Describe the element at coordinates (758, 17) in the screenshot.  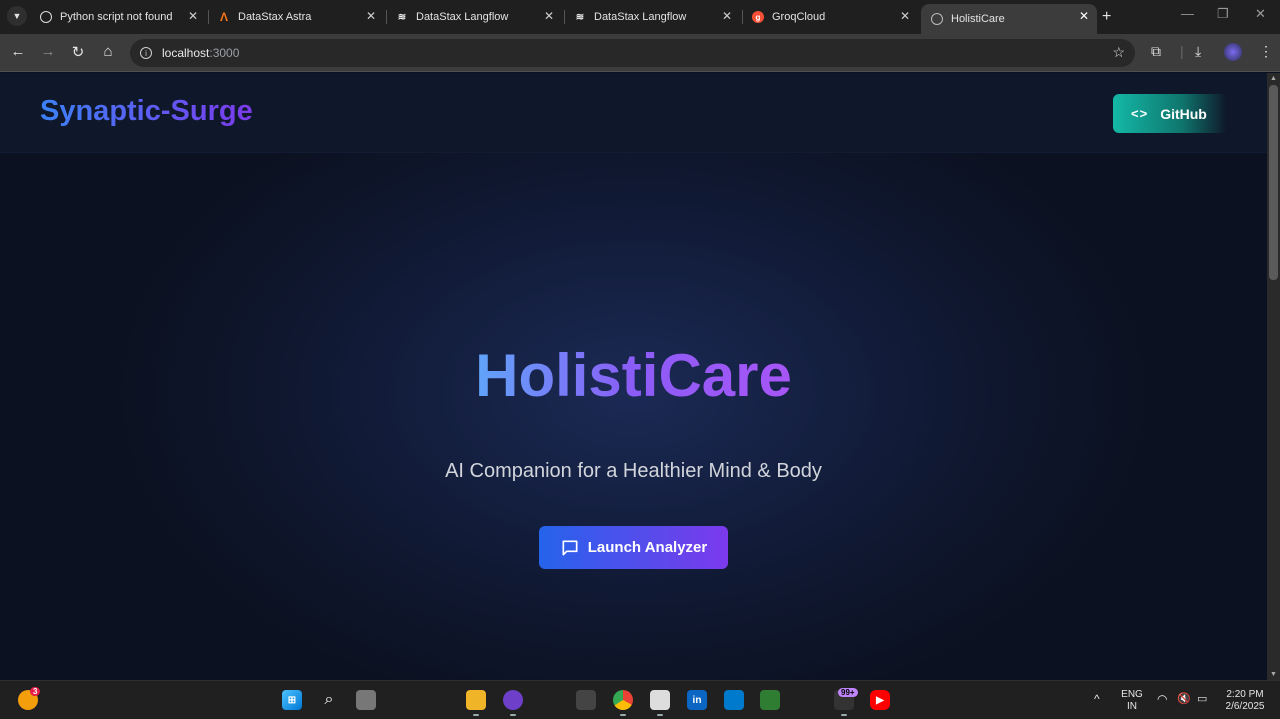
I see `groq-icon: g` at that location.